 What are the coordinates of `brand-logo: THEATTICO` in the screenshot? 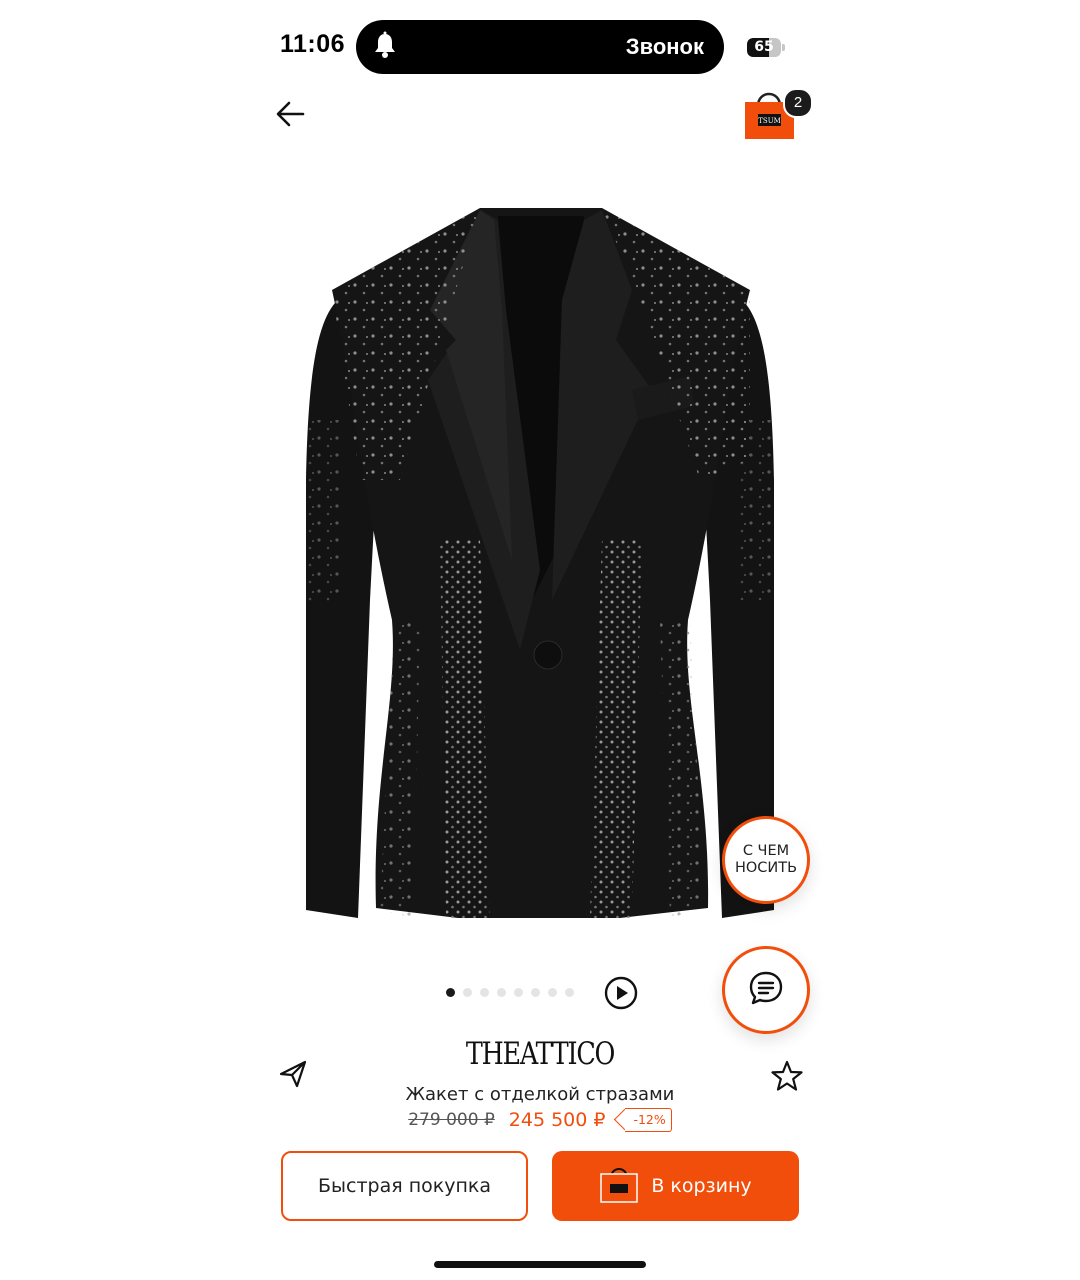 It's located at (540, 1054).